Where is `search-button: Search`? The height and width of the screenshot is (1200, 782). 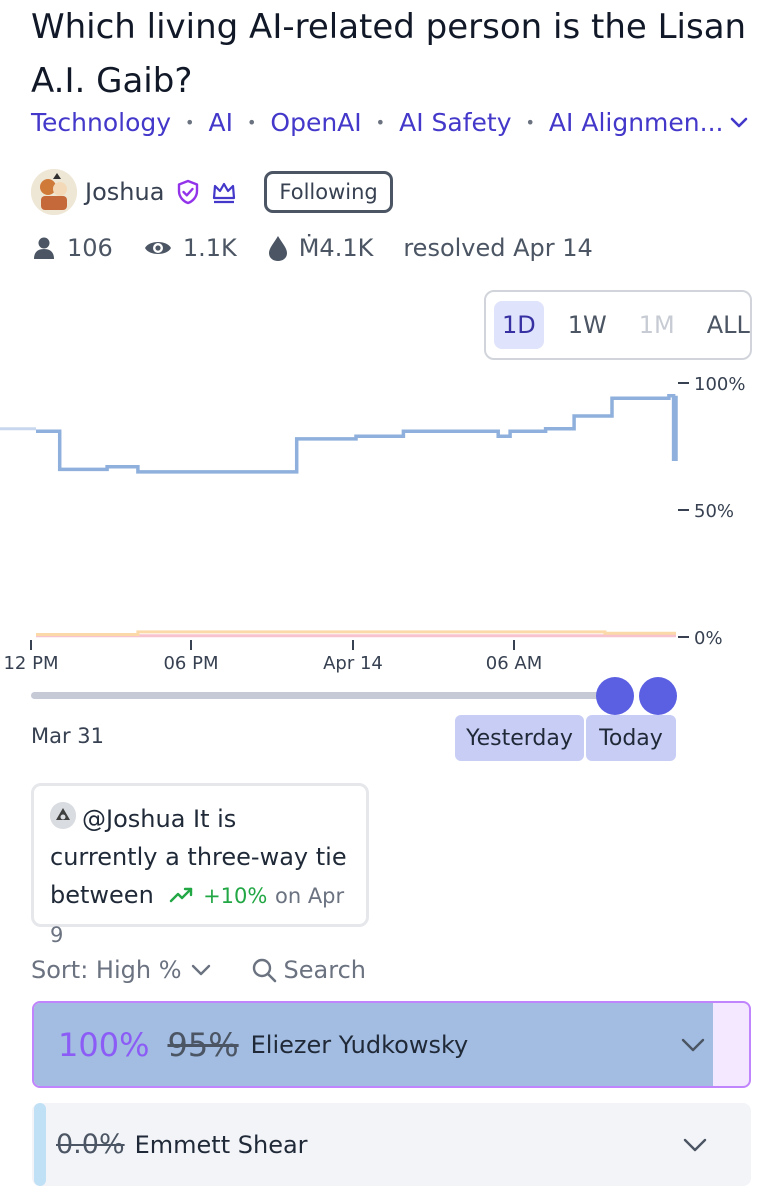
search-button: Search is located at coordinates (308, 970).